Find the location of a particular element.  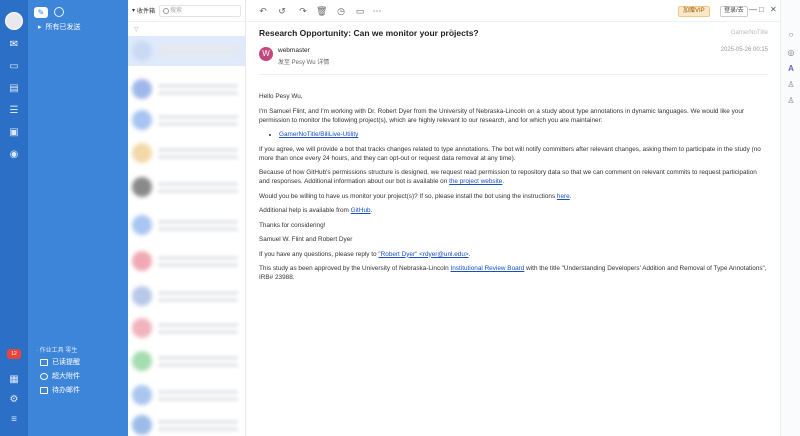

sync-icon is located at coordinates (59, 12).